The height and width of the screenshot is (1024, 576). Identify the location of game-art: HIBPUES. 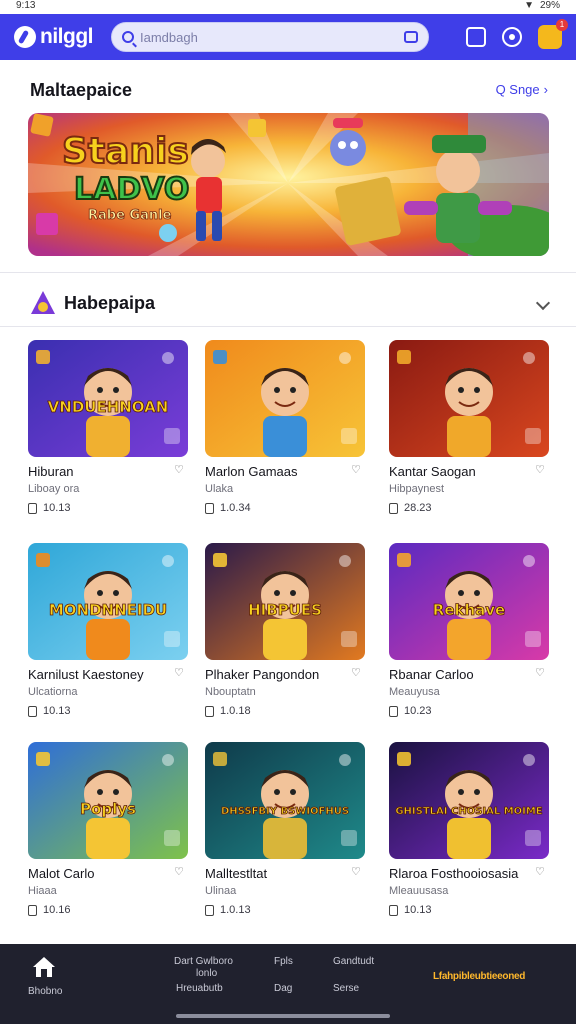
(285, 601).